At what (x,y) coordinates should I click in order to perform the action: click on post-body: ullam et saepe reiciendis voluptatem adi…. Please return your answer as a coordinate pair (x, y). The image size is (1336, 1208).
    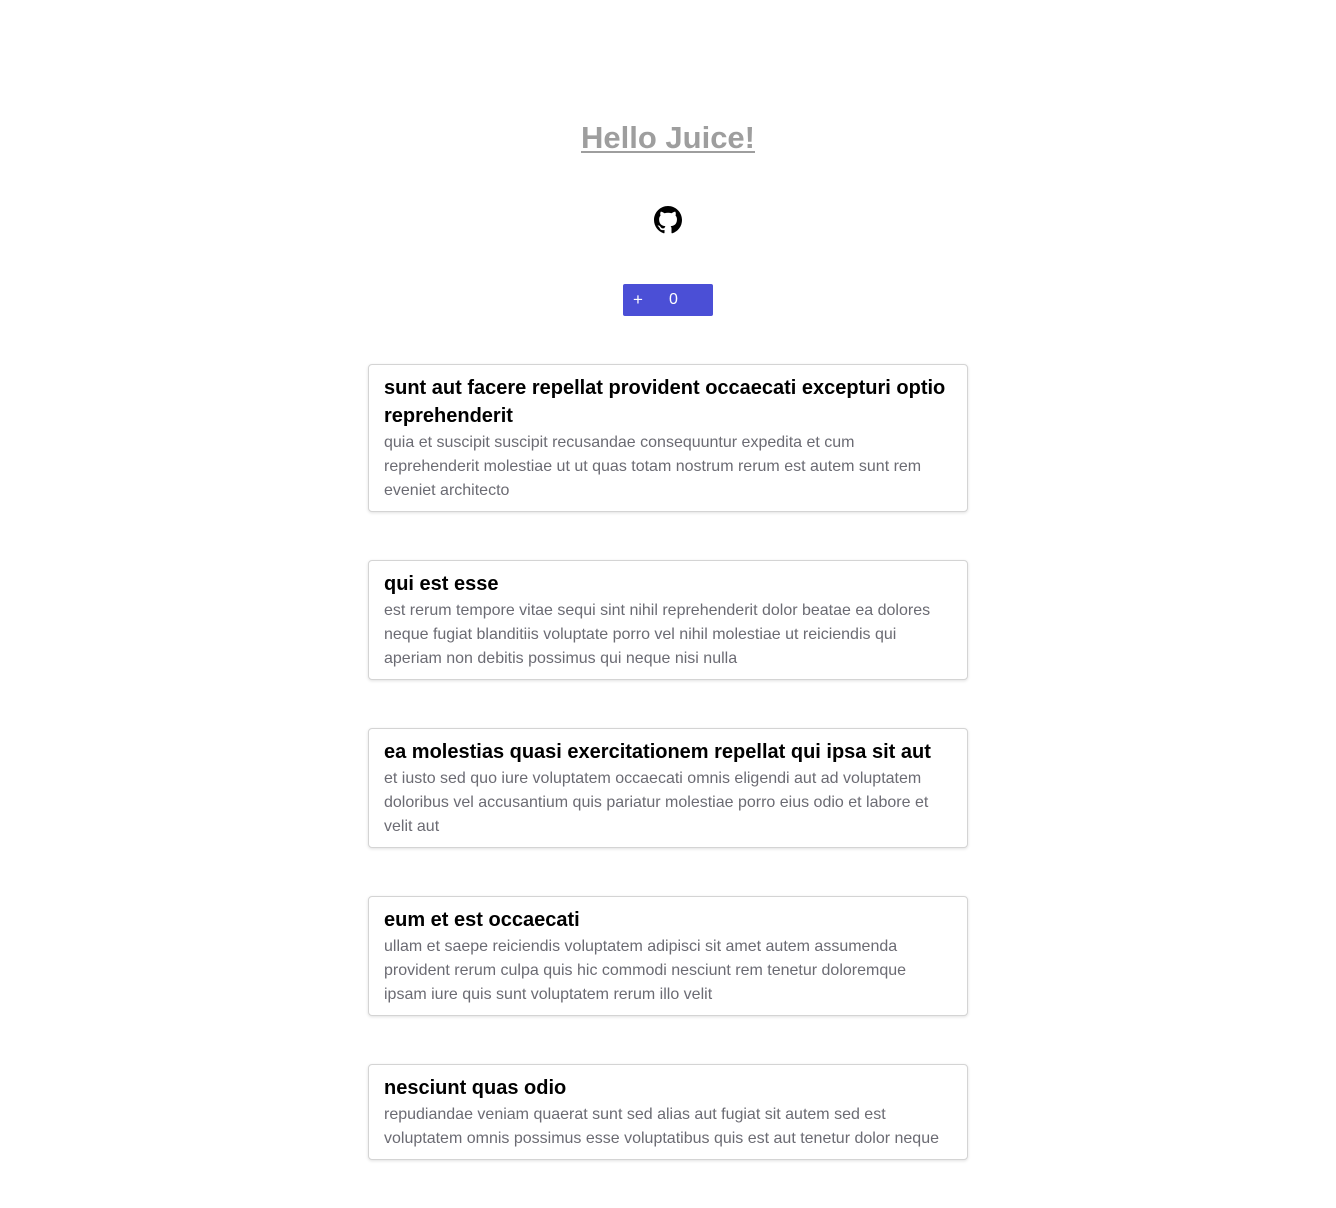
    Looking at the image, I should click on (645, 970).